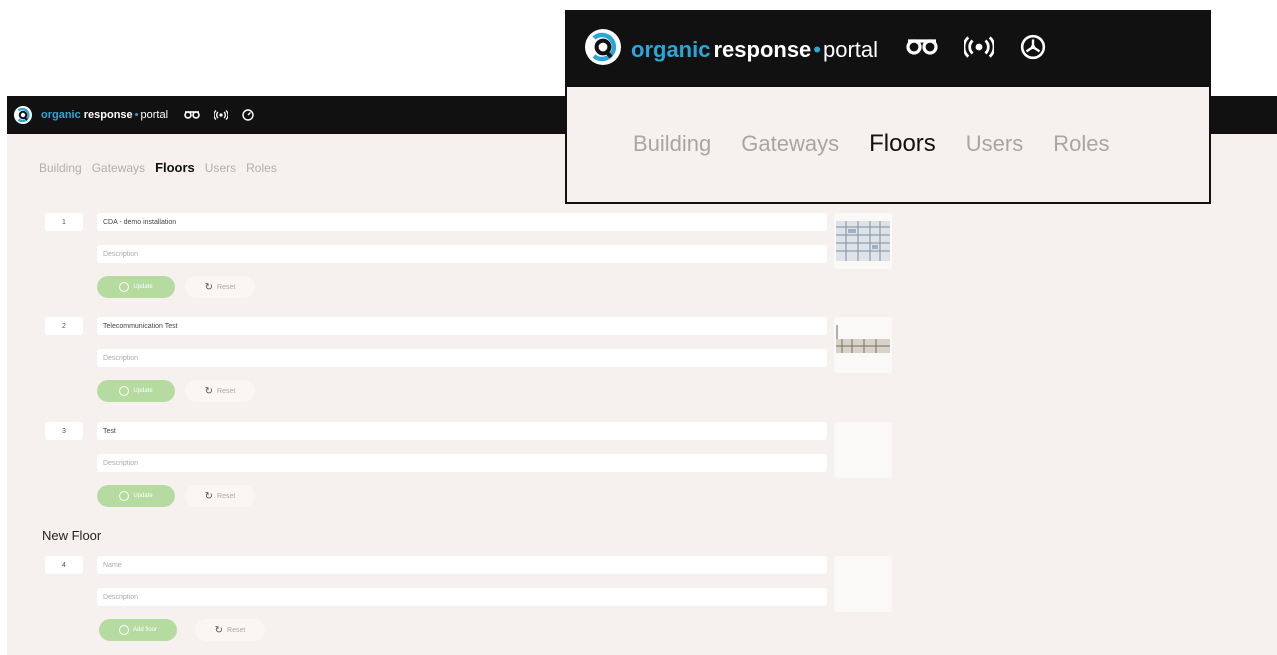 The height and width of the screenshot is (655, 1277). Describe the element at coordinates (64, 326) in the screenshot. I see `floor-number: 2` at that location.